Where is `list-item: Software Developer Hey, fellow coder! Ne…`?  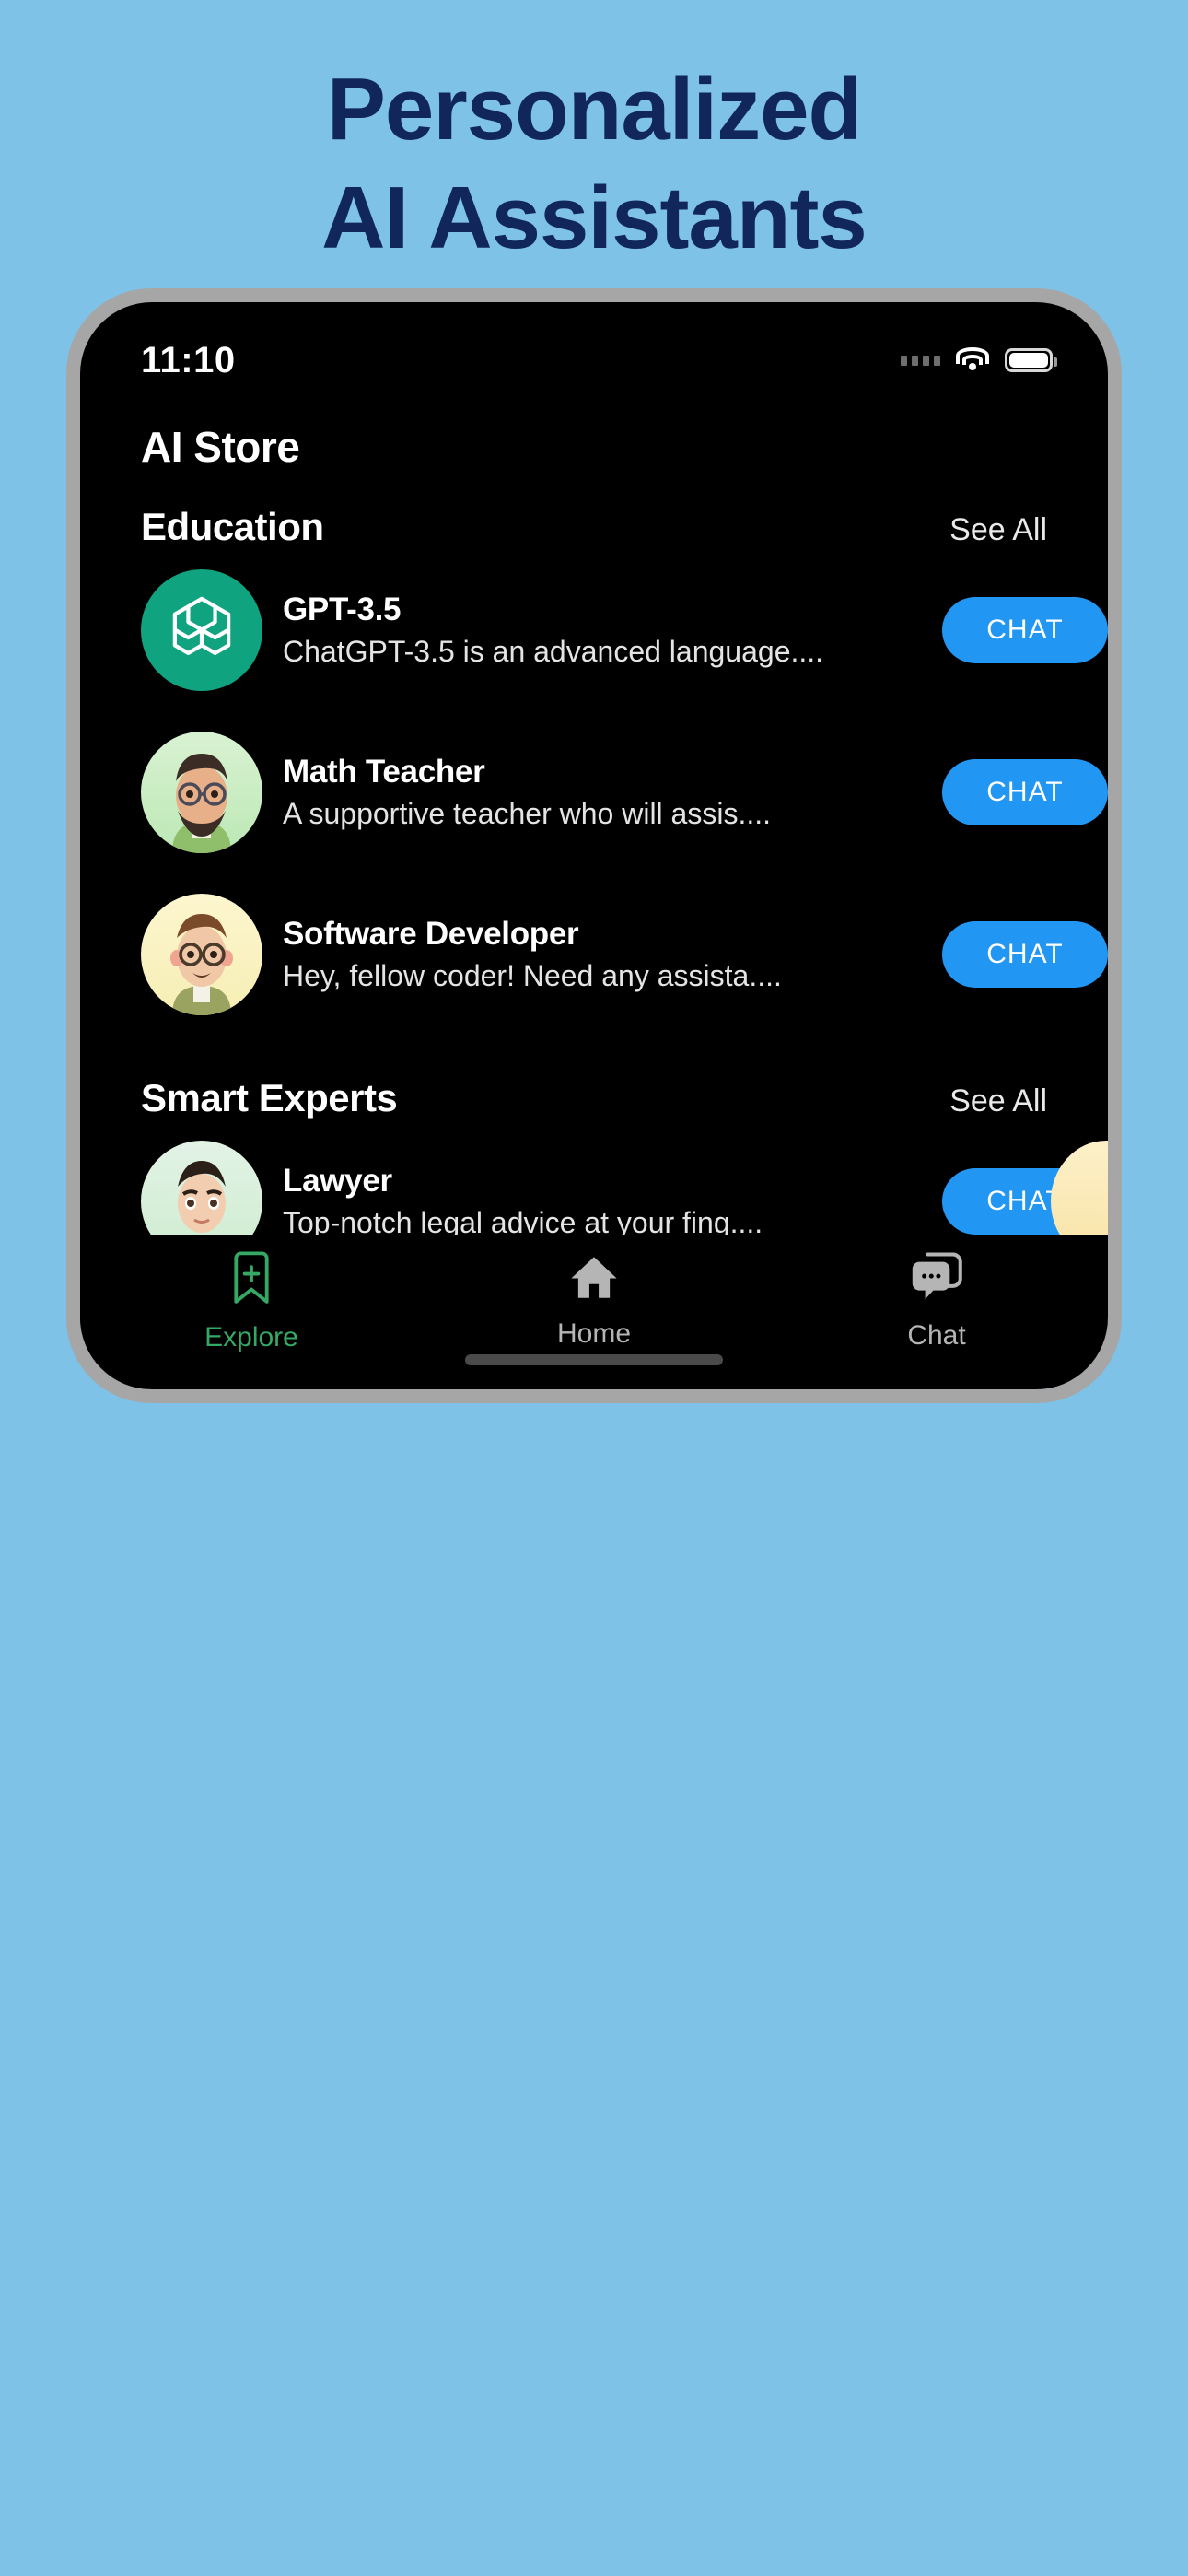
list-item: Software Developer Hey, fellow coder! Ne… is located at coordinates (594, 954).